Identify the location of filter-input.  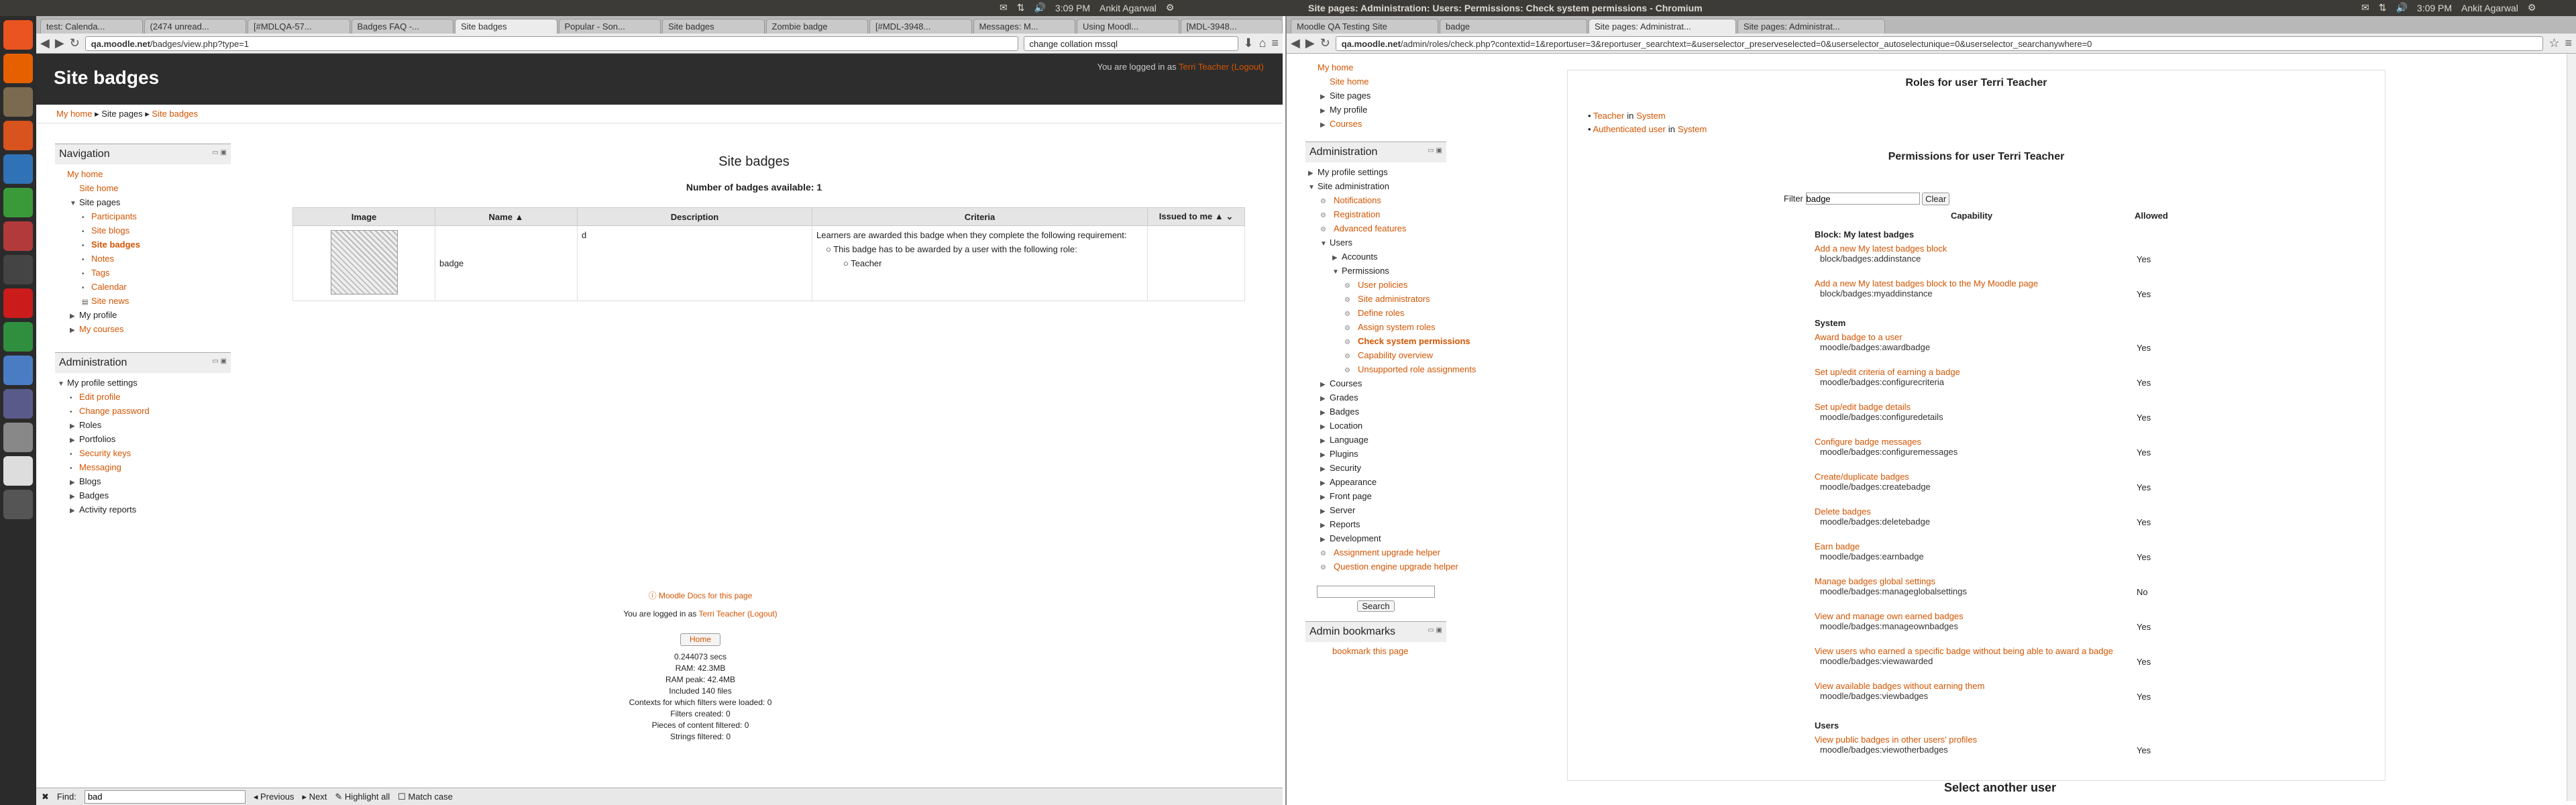
(1862, 199).